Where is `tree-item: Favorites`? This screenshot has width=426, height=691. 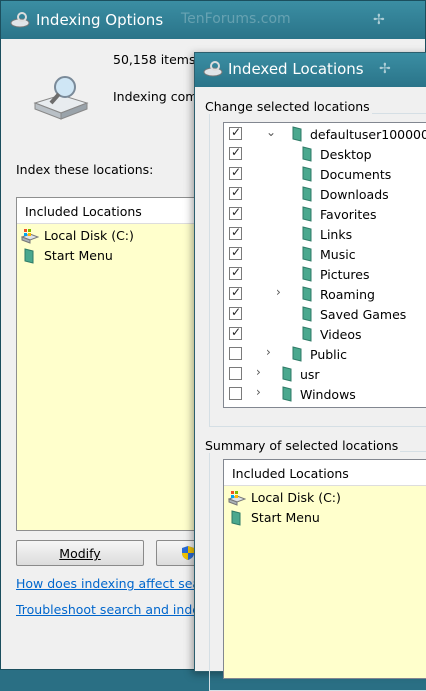
tree-item: Favorites is located at coordinates (325, 214).